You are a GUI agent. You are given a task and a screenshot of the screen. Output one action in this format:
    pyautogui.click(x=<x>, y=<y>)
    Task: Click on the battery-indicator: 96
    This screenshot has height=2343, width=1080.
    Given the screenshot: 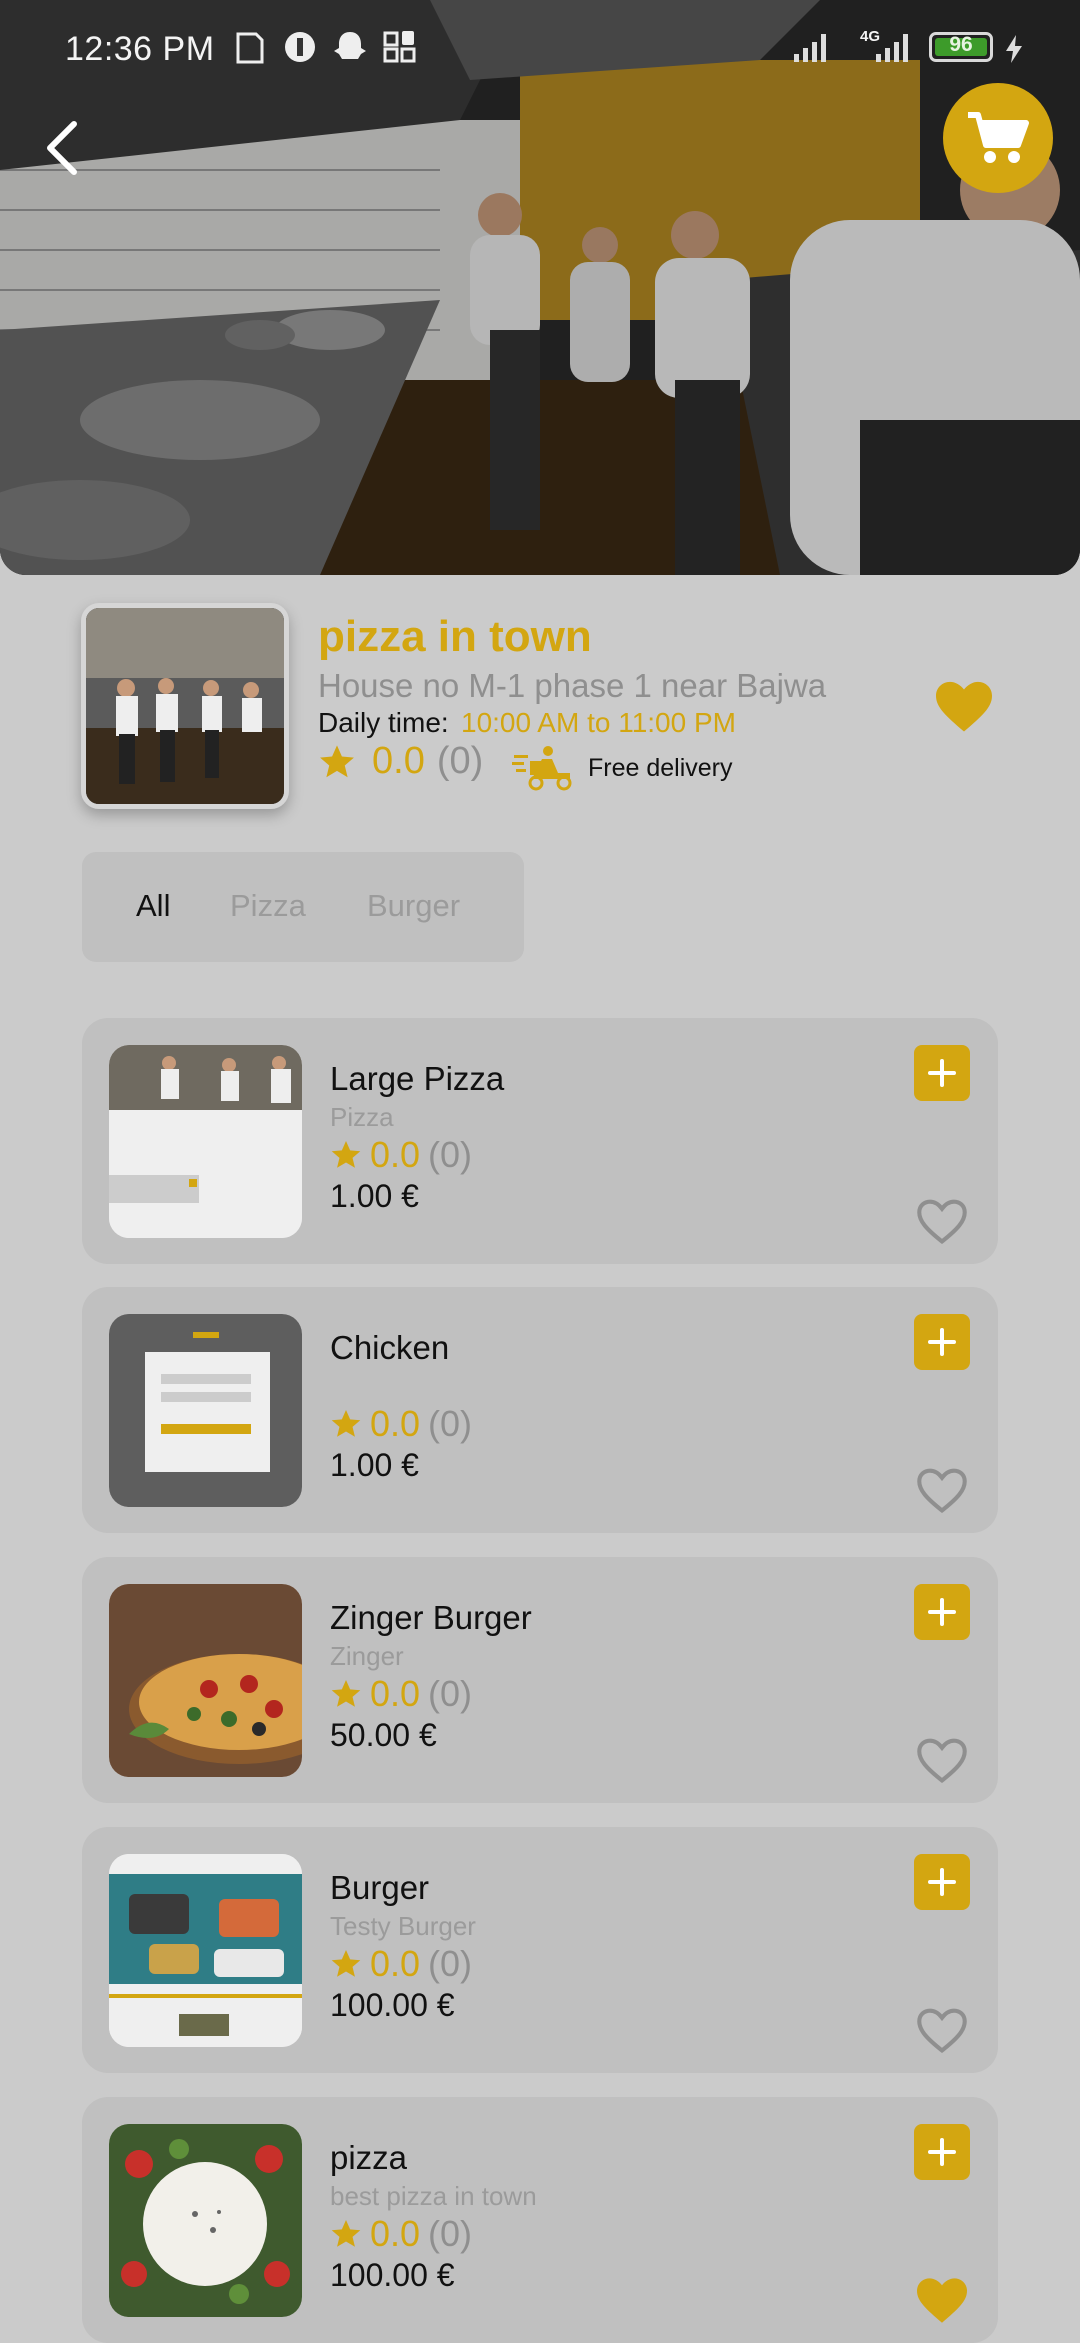 What is the action you would take?
    pyautogui.click(x=961, y=47)
    